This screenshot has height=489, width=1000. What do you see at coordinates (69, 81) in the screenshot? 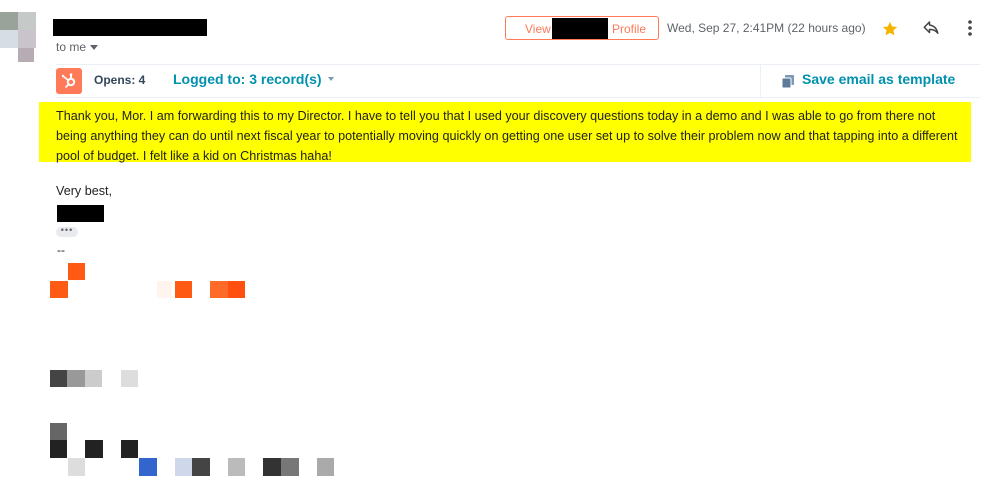
I see `hubspot-logo-icon` at bounding box center [69, 81].